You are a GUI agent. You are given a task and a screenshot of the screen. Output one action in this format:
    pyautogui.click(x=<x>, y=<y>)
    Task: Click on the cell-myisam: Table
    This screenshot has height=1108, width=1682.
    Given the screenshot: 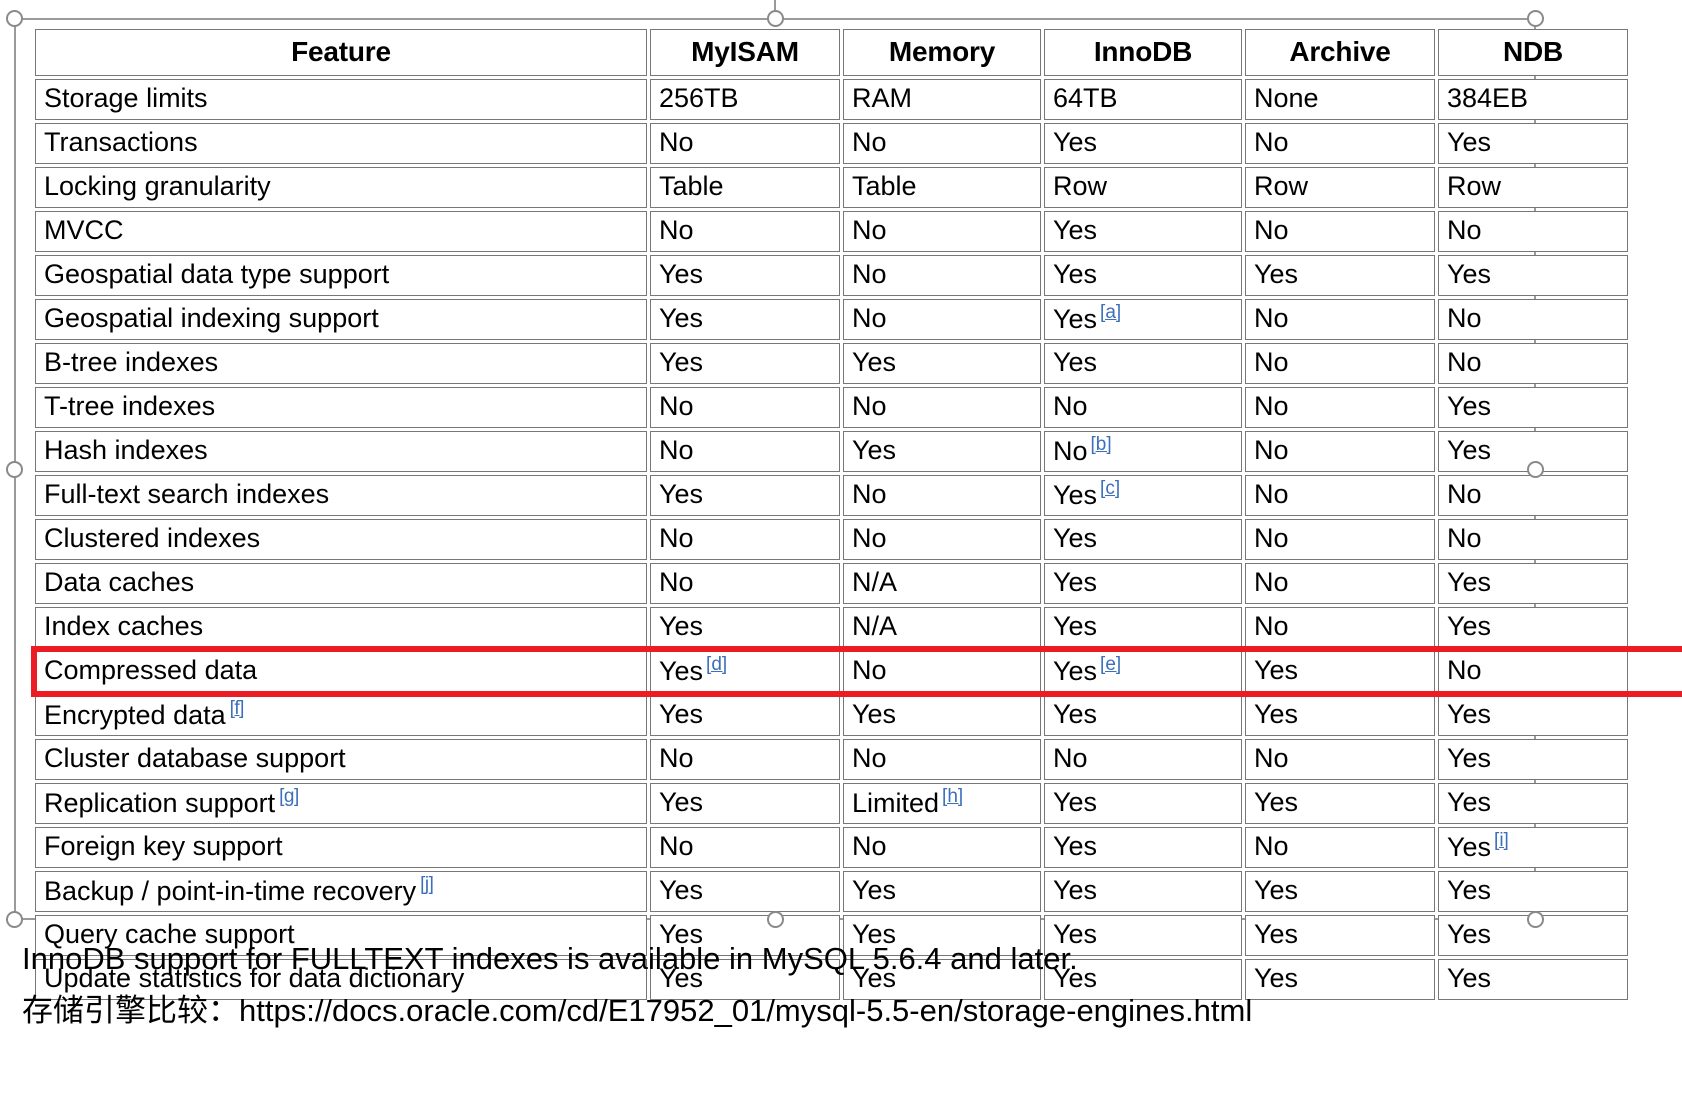 What is the action you would take?
    pyautogui.click(x=745, y=187)
    